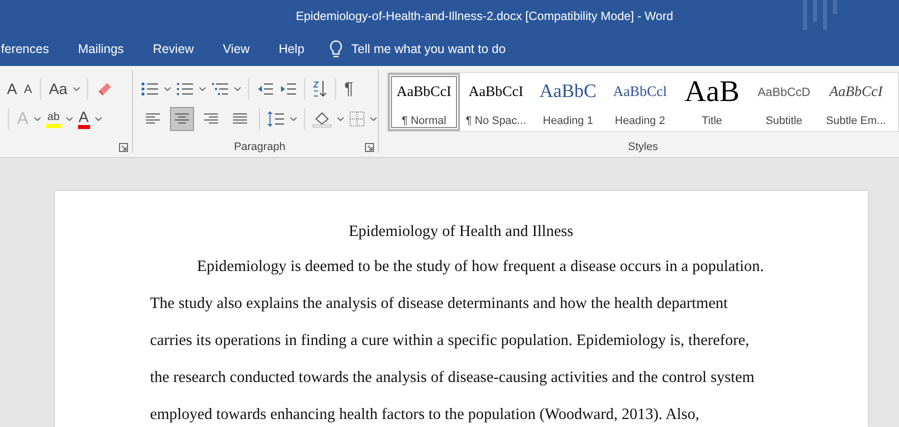 The height and width of the screenshot is (427, 899). I want to click on window-title: Epidemiology-of-Health-and-Illness-2.docx [Compatibility Mode] - Word, so click(484, 15).